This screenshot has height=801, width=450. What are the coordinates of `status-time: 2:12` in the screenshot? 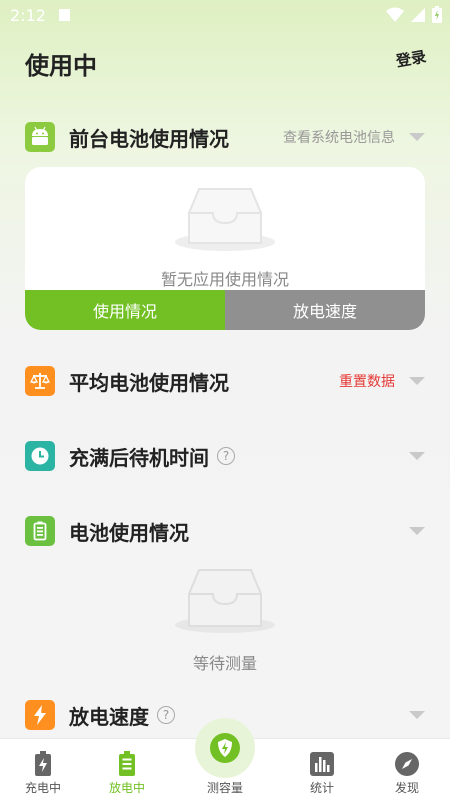 It's located at (28, 15).